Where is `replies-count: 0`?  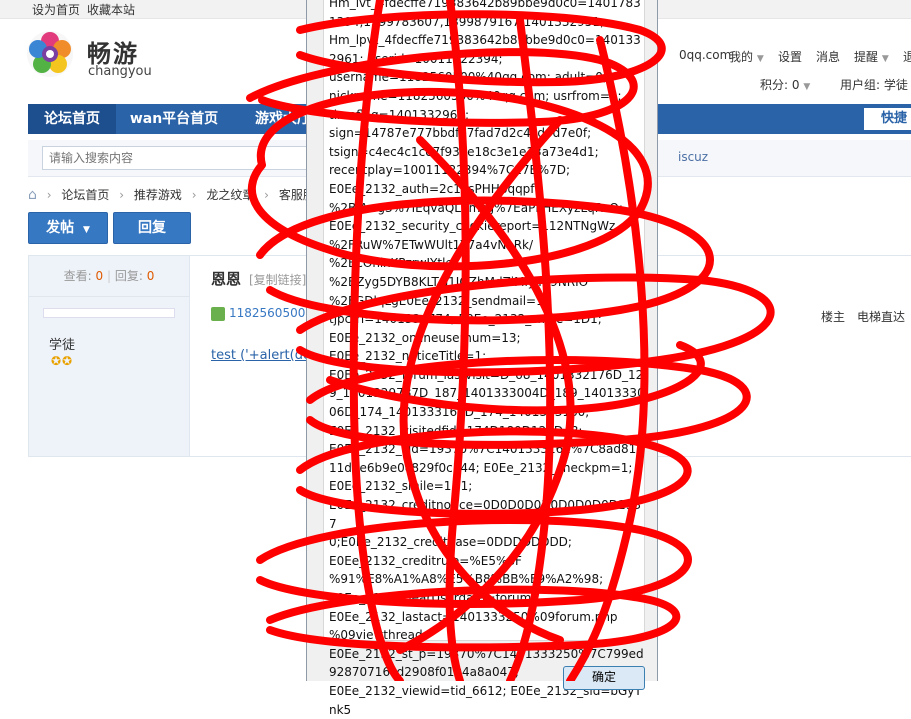 replies-count: 0 is located at coordinates (150, 276).